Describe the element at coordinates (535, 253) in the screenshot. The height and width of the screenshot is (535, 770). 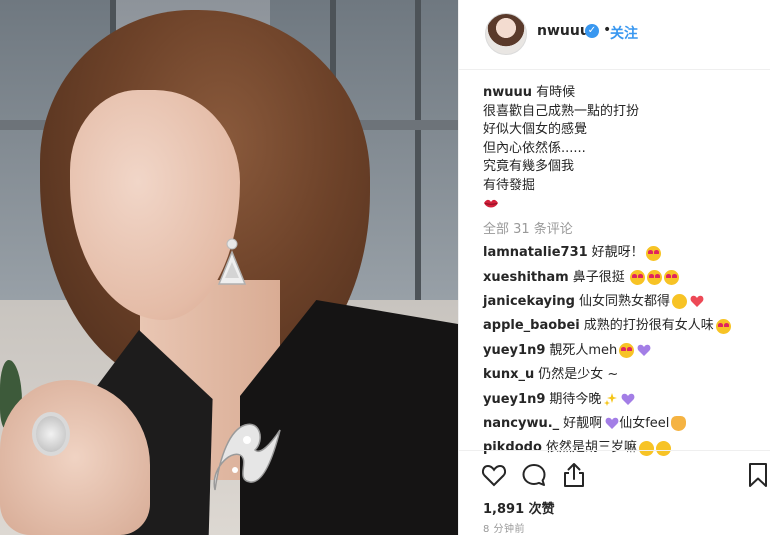
I see `comment-username: lamnatalie731` at that location.